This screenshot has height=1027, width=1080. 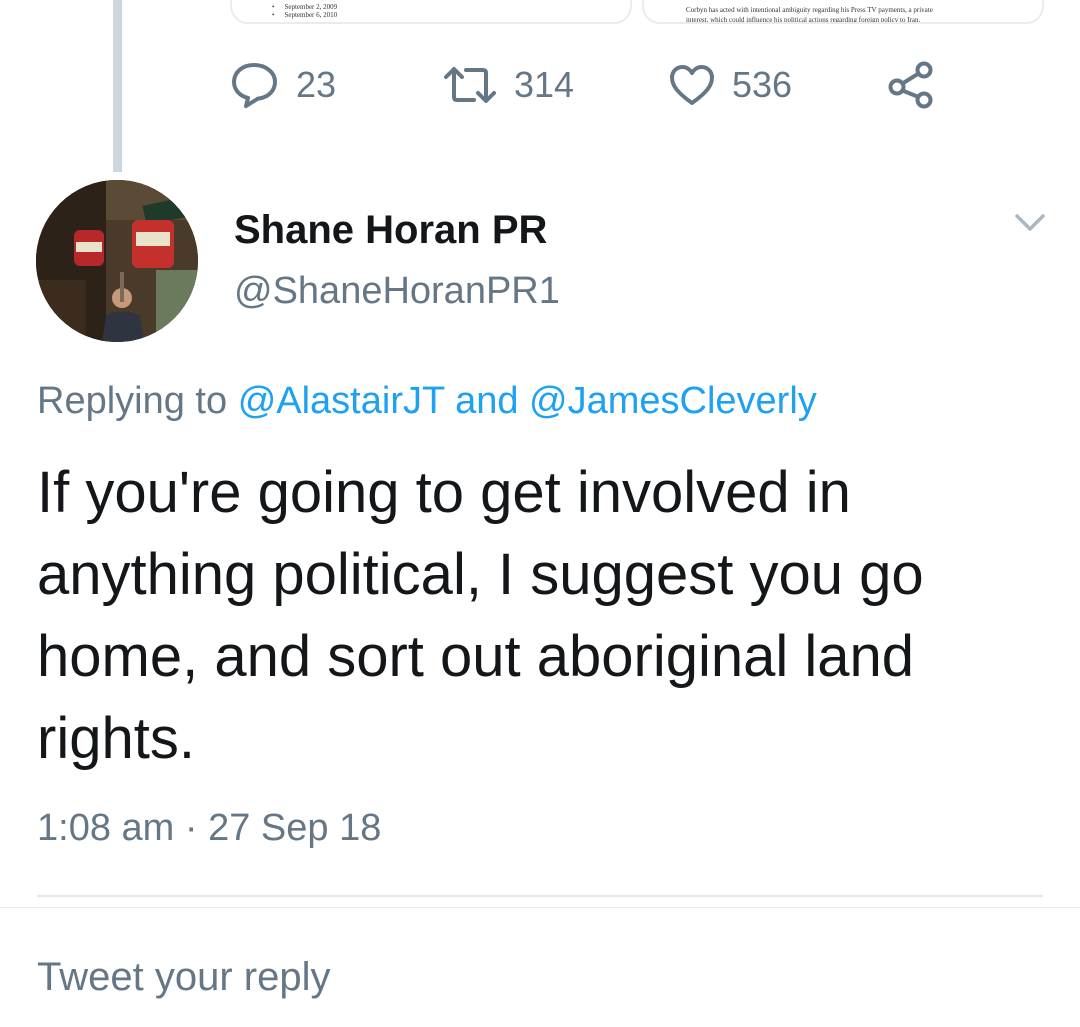 I want to click on author-handle: @ShaneHoranPR1, so click(x=397, y=291).